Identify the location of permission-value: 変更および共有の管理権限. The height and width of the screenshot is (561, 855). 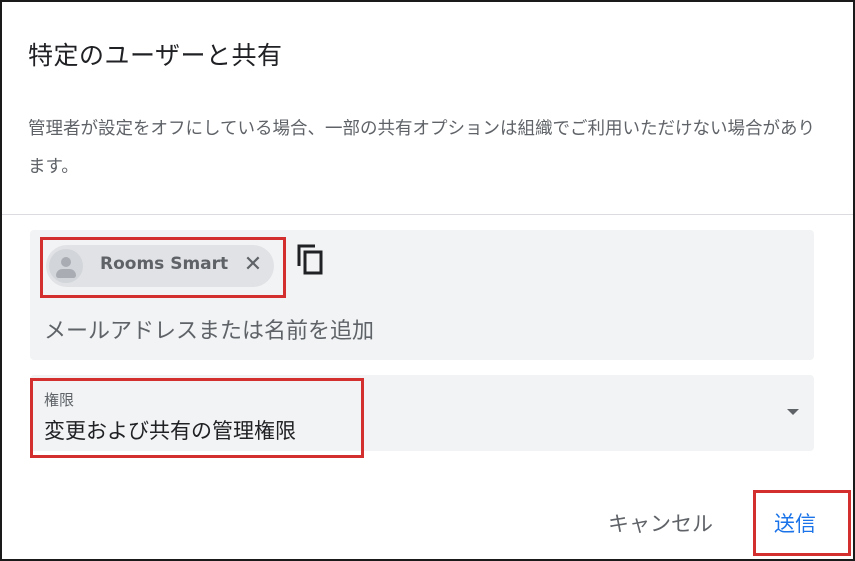
(170, 431).